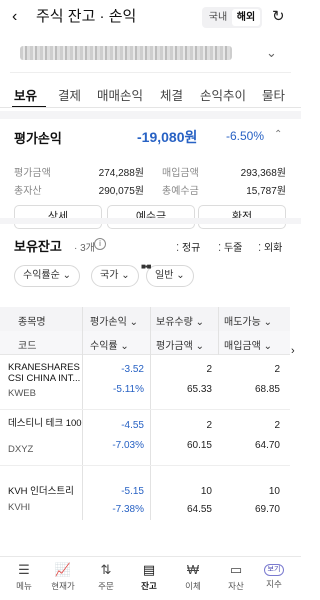 This screenshot has height=600, width=320. What do you see at coordinates (121, 191) in the screenshot?
I see `value-total-assets: 290,075원` at bounding box center [121, 191].